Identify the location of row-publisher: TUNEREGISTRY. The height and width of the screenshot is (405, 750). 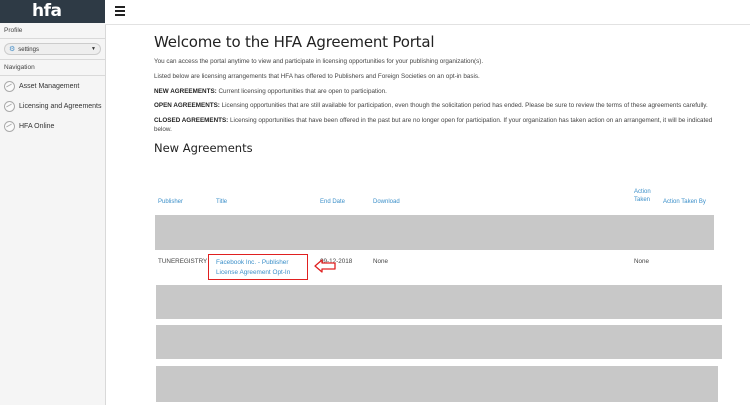
(183, 261).